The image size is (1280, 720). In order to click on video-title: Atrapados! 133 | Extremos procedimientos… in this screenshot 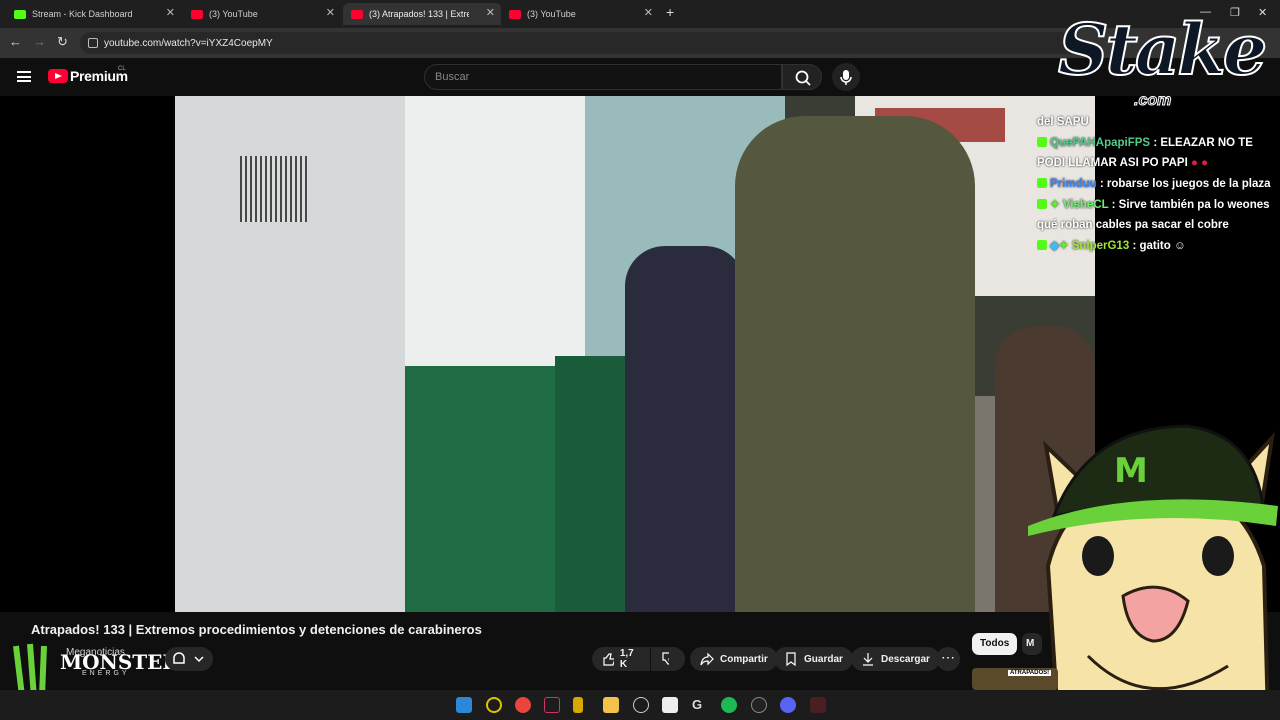, I will do `click(256, 629)`.